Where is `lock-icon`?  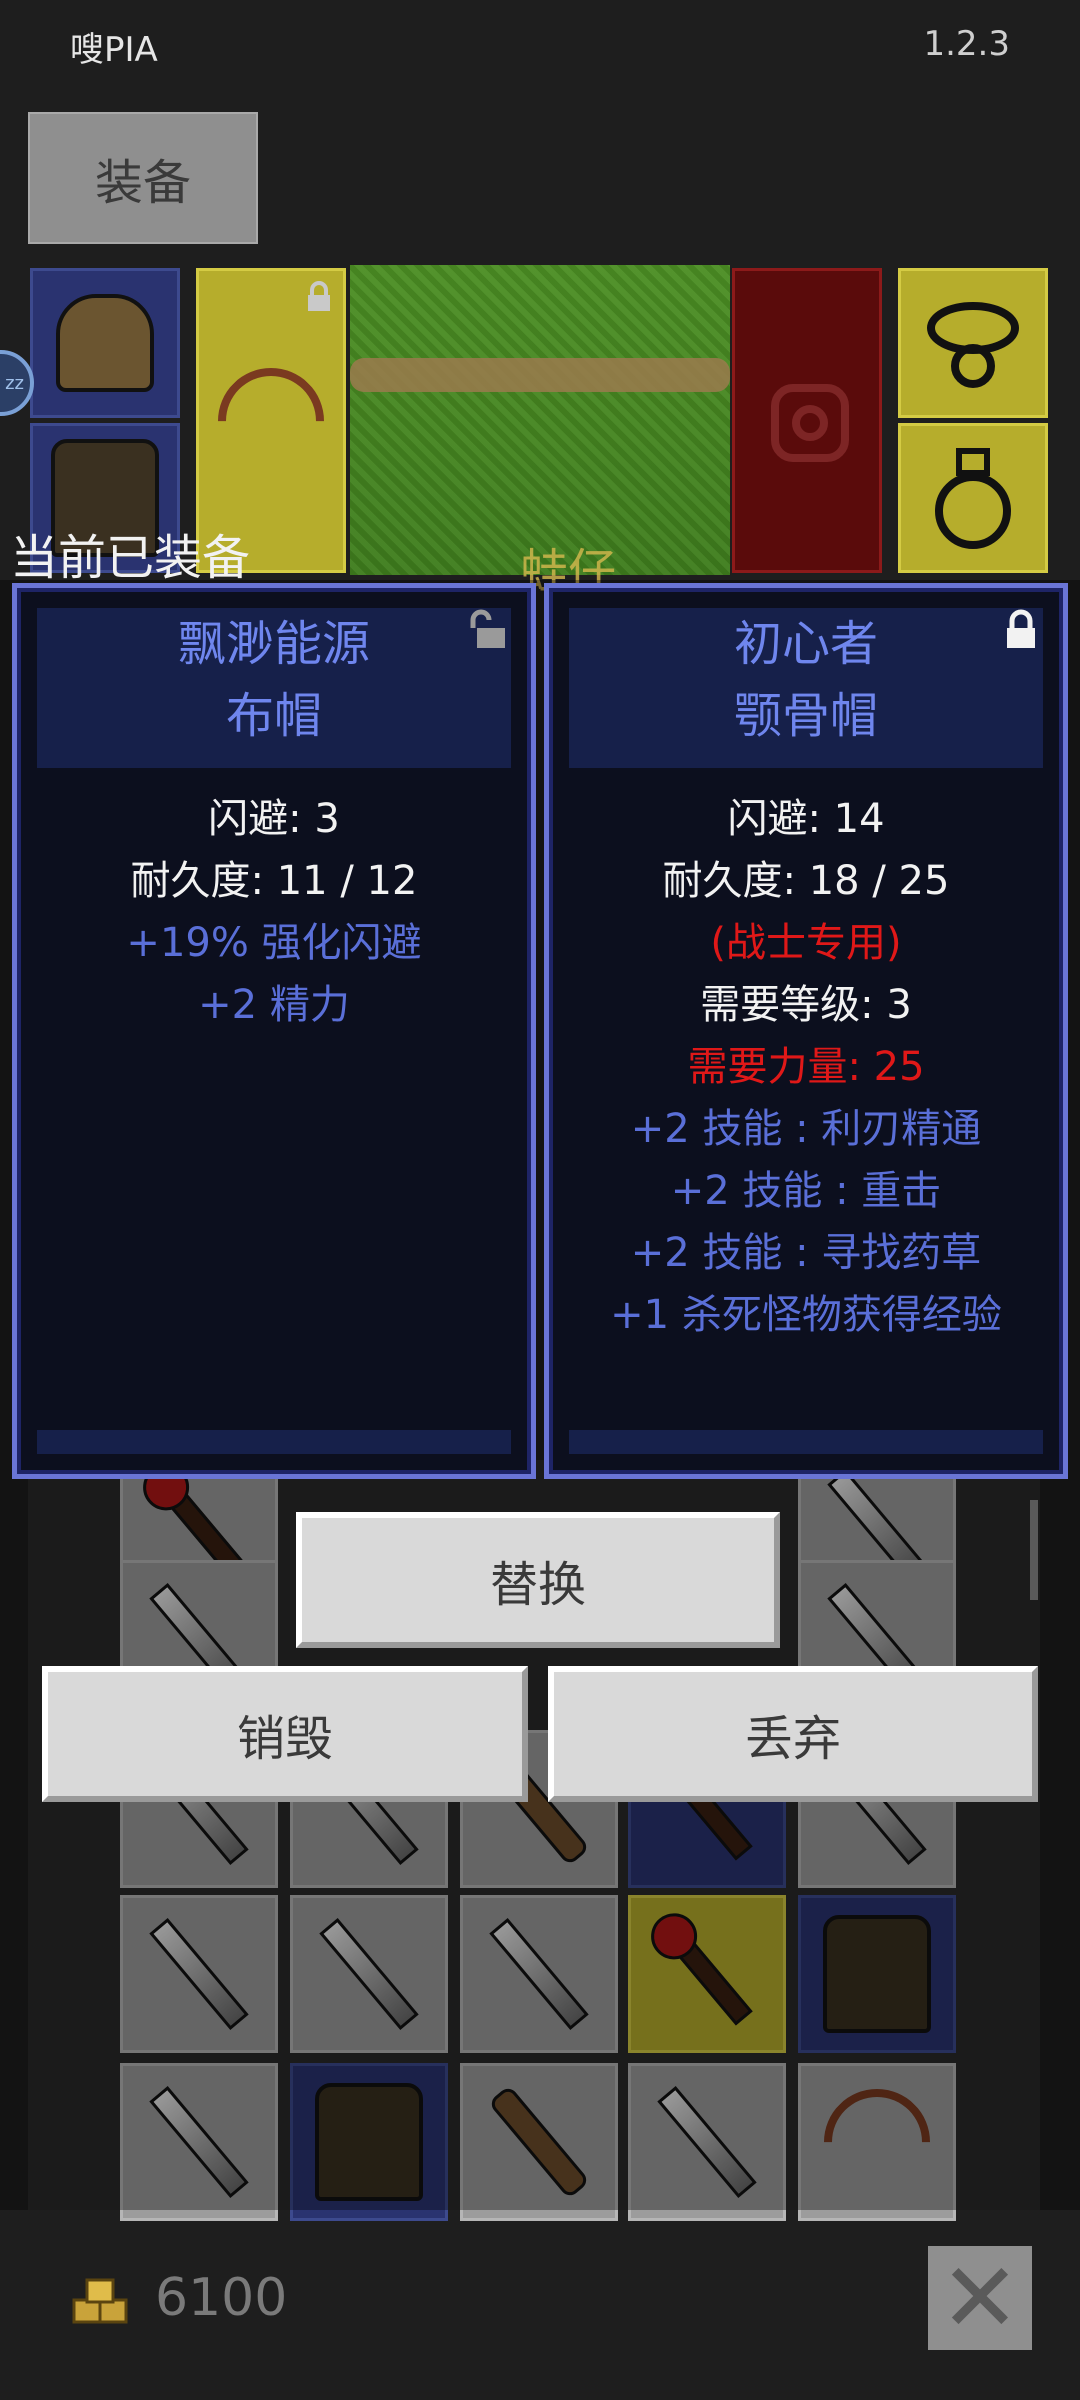
lock-icon is located at coordinates (319, 296).